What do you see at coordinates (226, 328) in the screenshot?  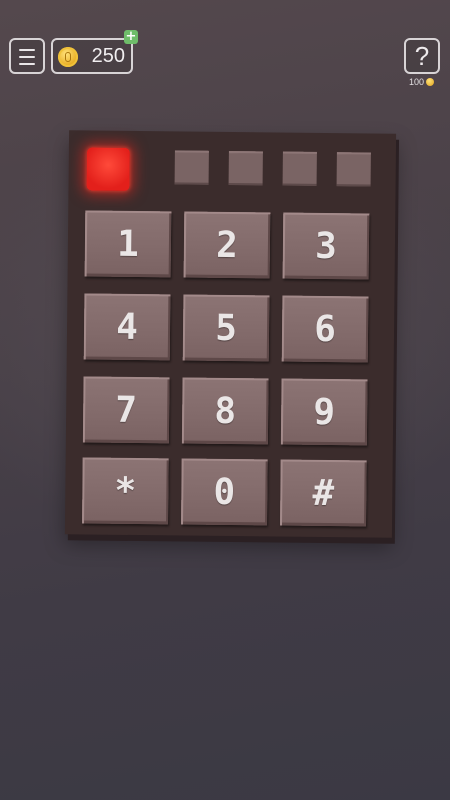 I see `key-5: 5` at bounding box center [226, 328].